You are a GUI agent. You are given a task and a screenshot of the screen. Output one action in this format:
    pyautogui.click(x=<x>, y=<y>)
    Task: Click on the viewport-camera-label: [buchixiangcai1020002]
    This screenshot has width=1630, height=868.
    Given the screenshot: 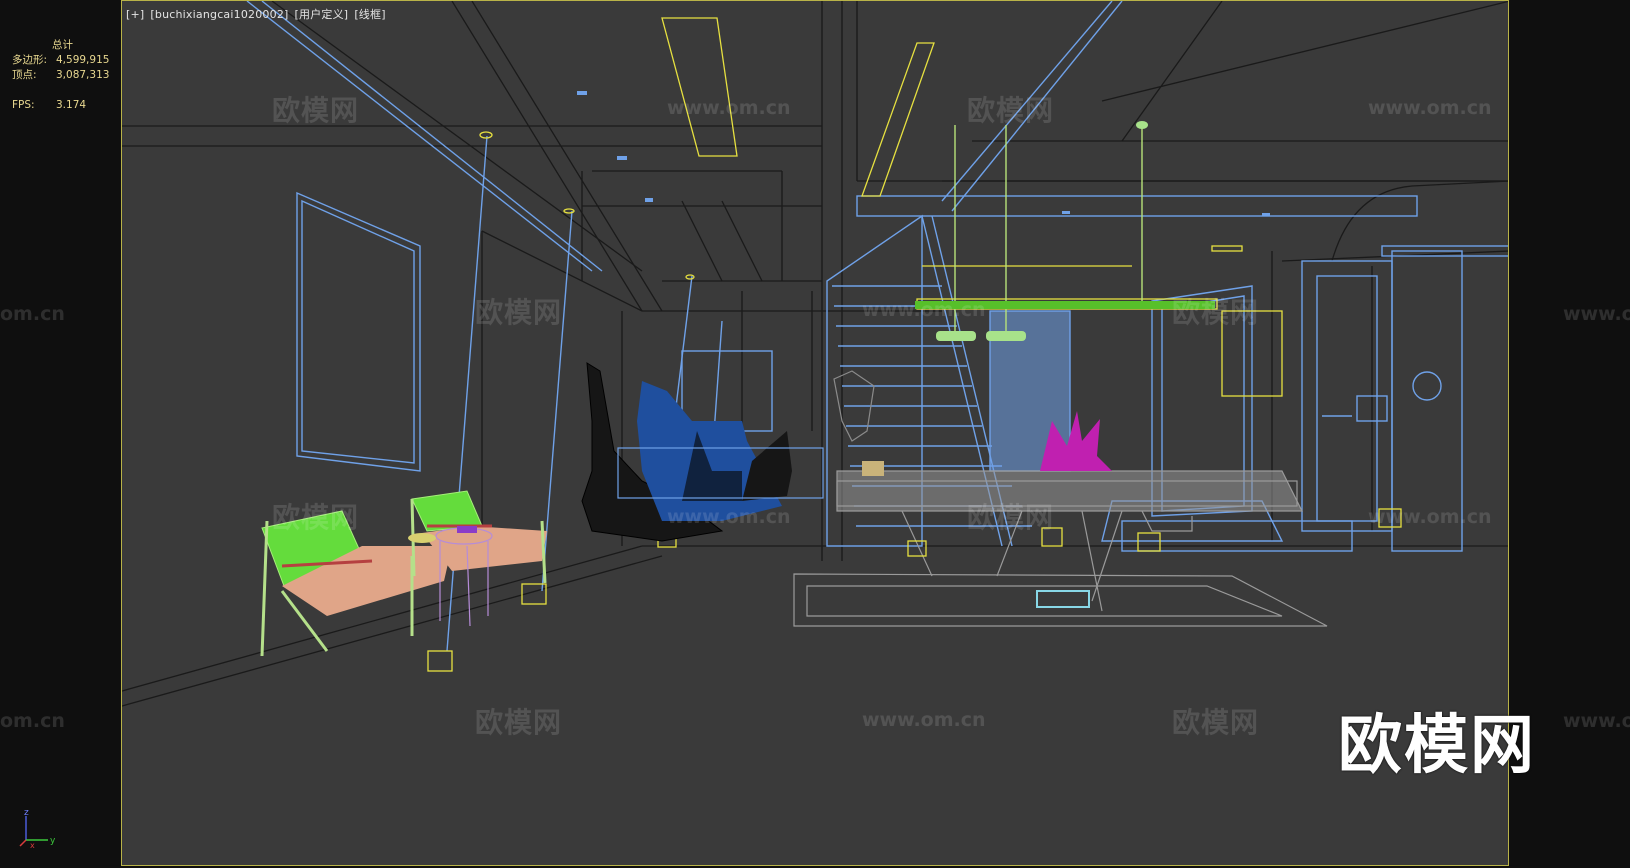 What is the action you would take?
    pyautogui.click(x=219, y=14)
    